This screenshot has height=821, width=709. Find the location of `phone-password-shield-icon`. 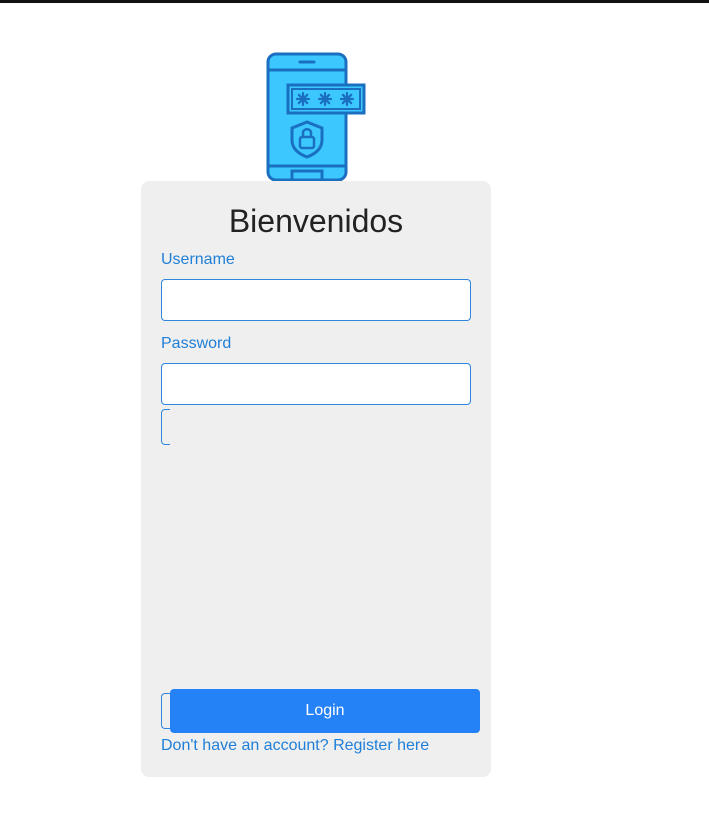

phone-password-shield-icon is located at coordinates (316, 117).